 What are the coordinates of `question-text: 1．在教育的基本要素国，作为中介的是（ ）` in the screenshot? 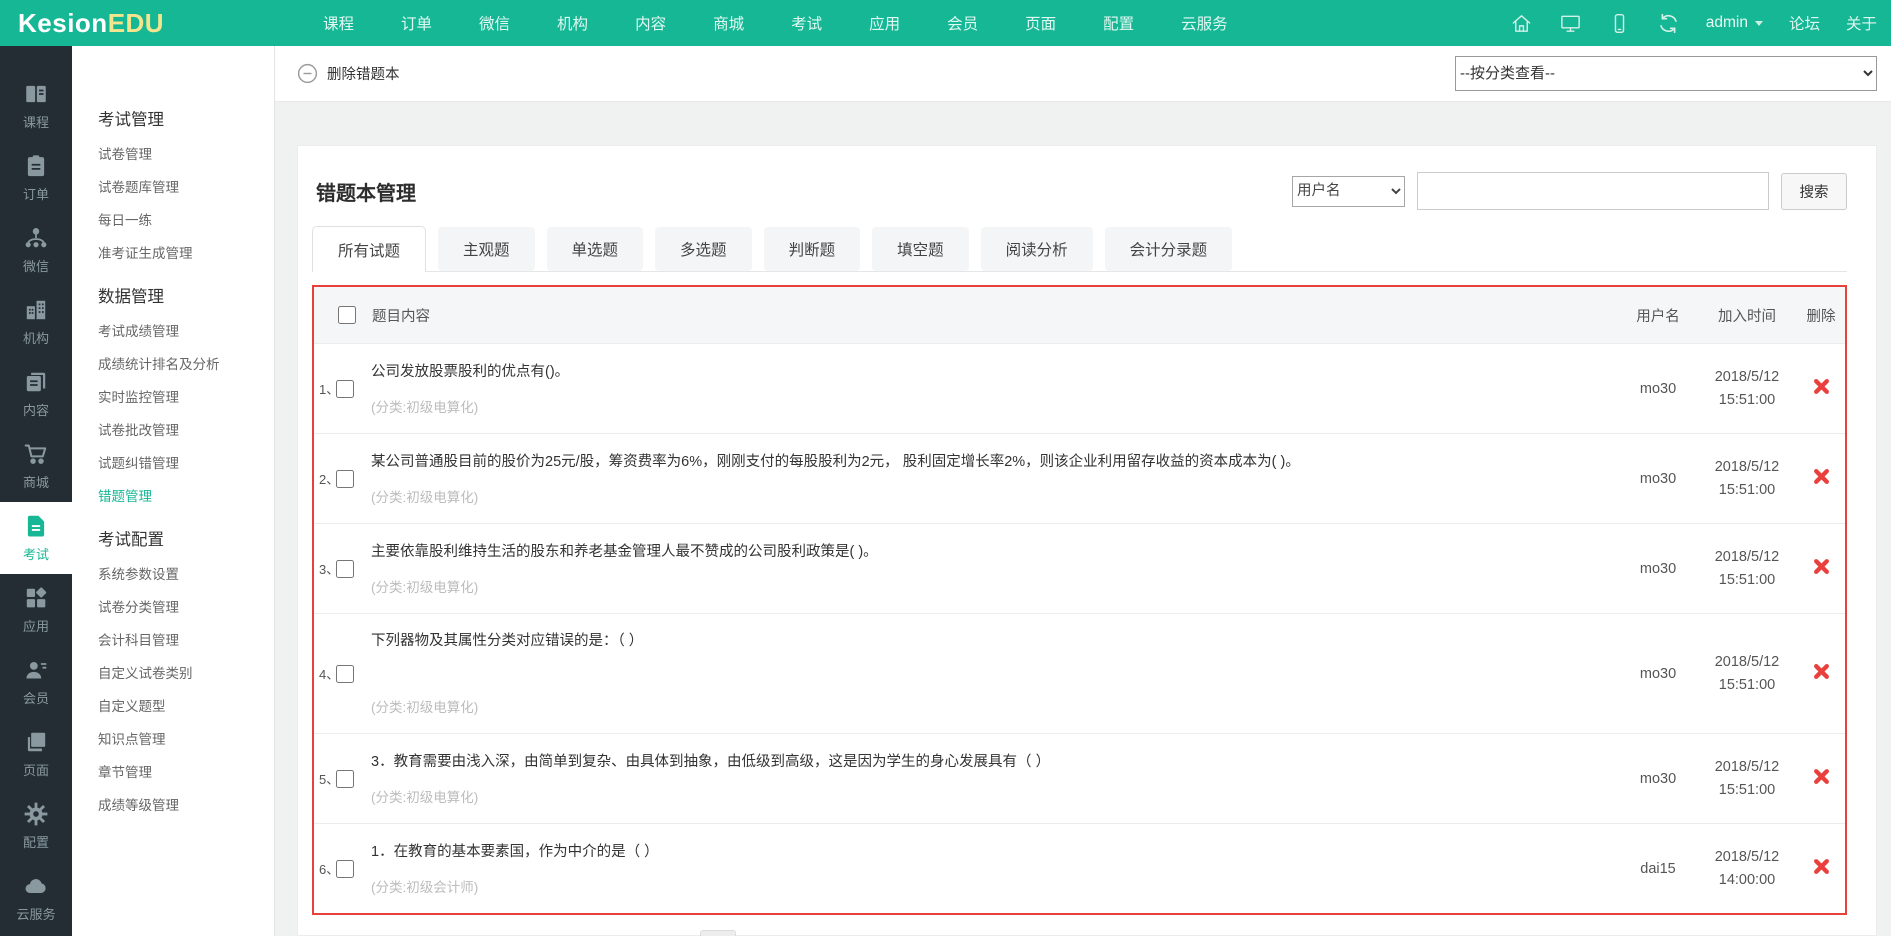 It's located at (515, 851).